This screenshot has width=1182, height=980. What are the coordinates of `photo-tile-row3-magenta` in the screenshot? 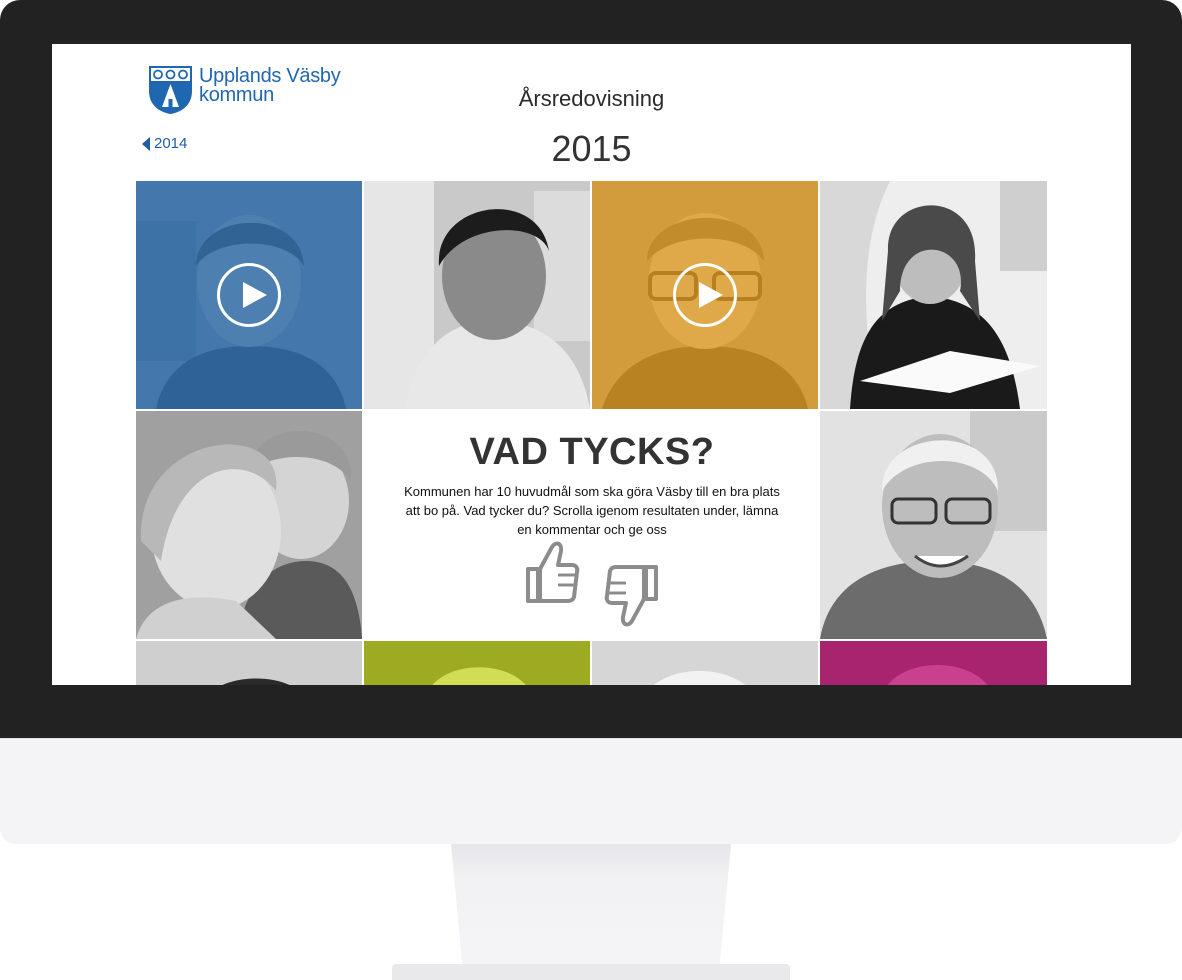 It's located at (933, 663).